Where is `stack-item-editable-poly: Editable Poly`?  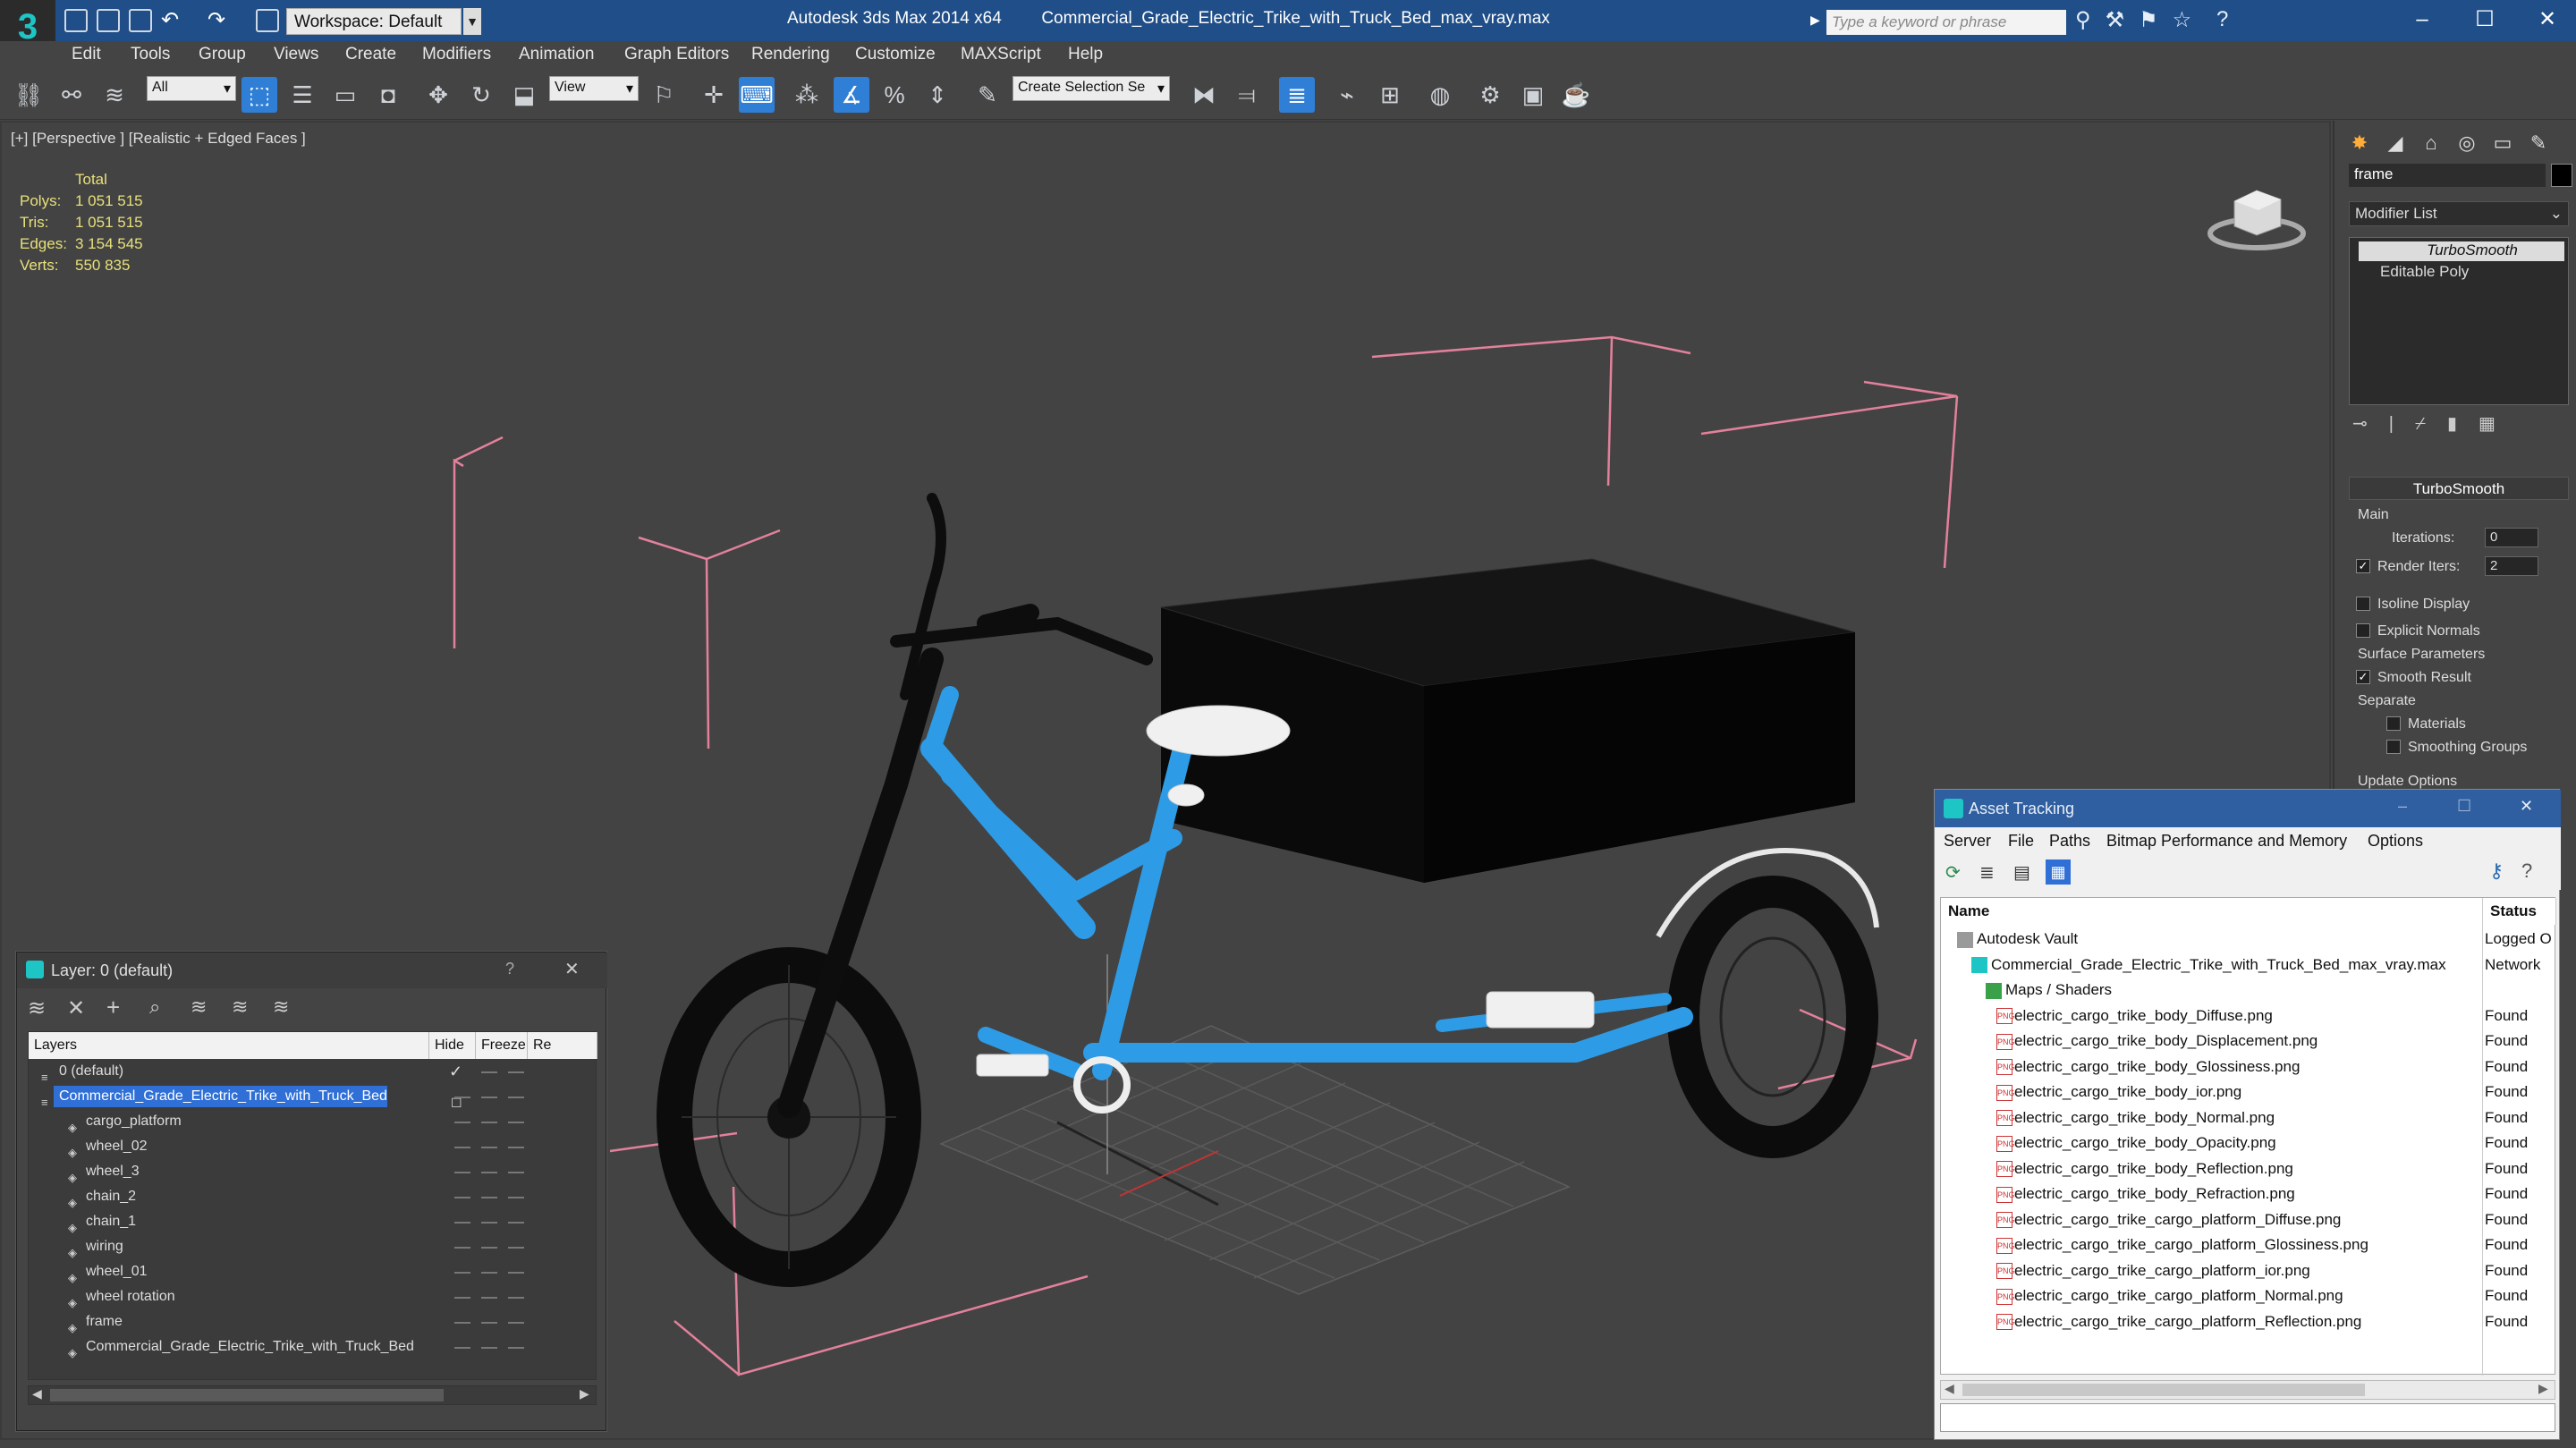 stack-item-editable-poly: Editable Poly is located at coordinates (2461, 273).